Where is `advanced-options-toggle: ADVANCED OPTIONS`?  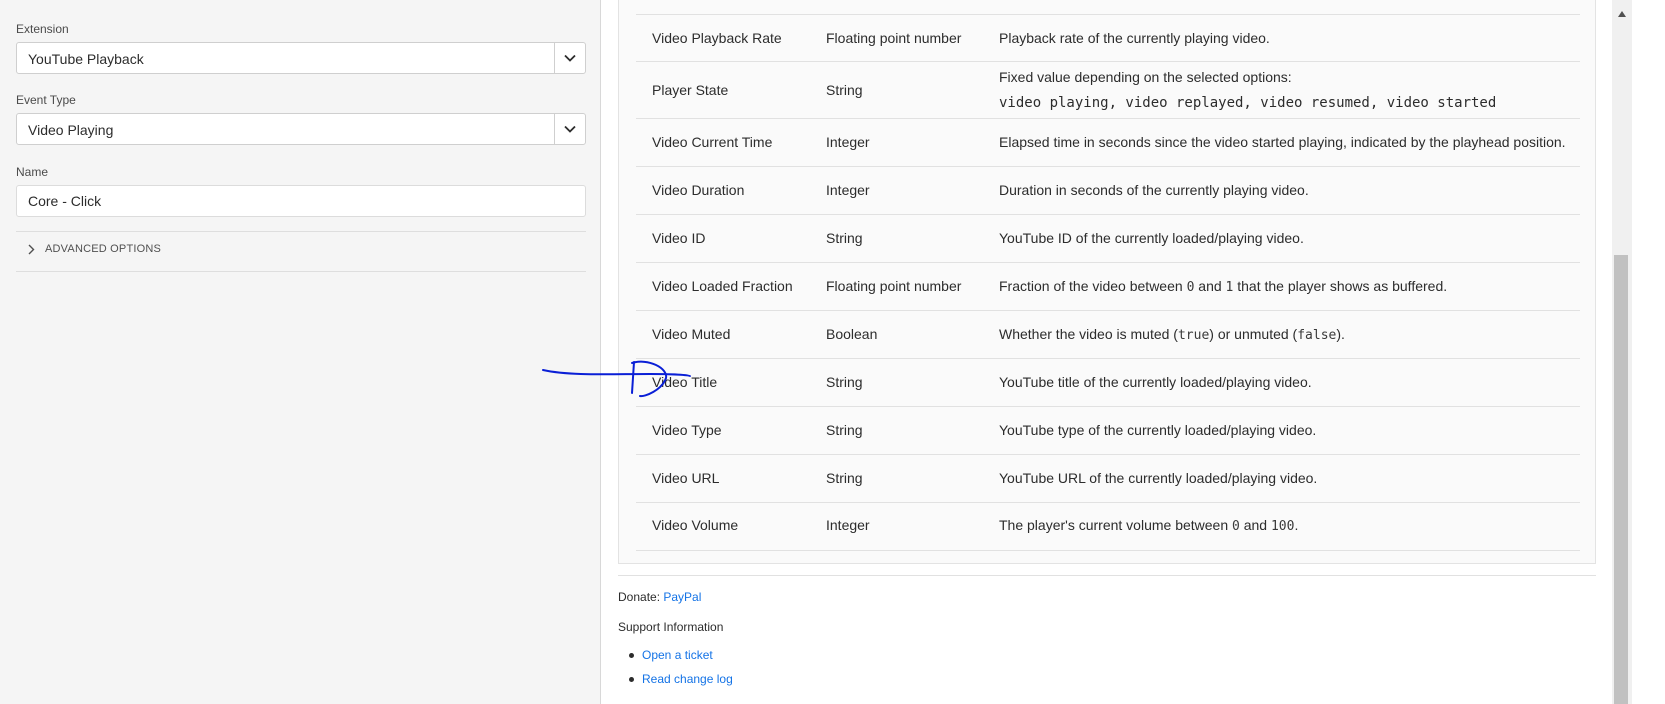
advanced-options-toggle: ADVANCED OPTIONS is located at coordinates (94, 249).